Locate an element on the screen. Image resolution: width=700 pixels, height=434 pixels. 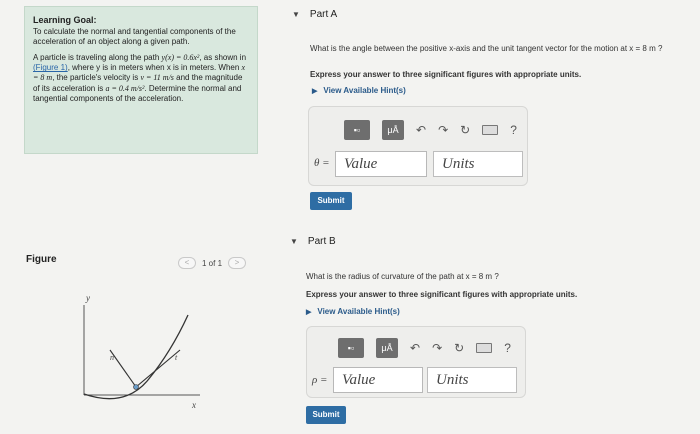
part-b-value-input: Value is located at coordinates (378, 380).